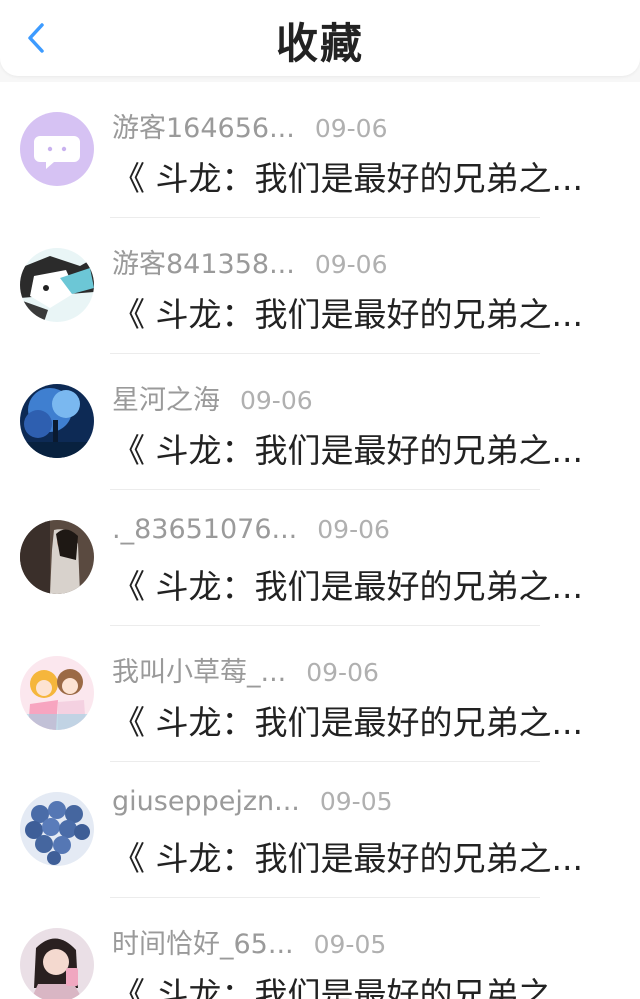 The width and height of the screenshot is (640, 999). I want to click on anime-girls-avatar, so click(57, 693).